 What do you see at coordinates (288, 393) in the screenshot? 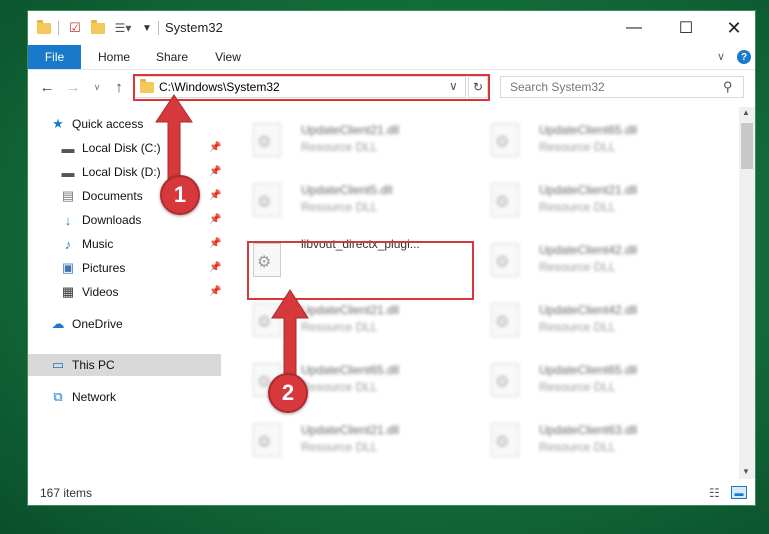
I see `step-2-badge: 2` at bounding box center [288, 393].